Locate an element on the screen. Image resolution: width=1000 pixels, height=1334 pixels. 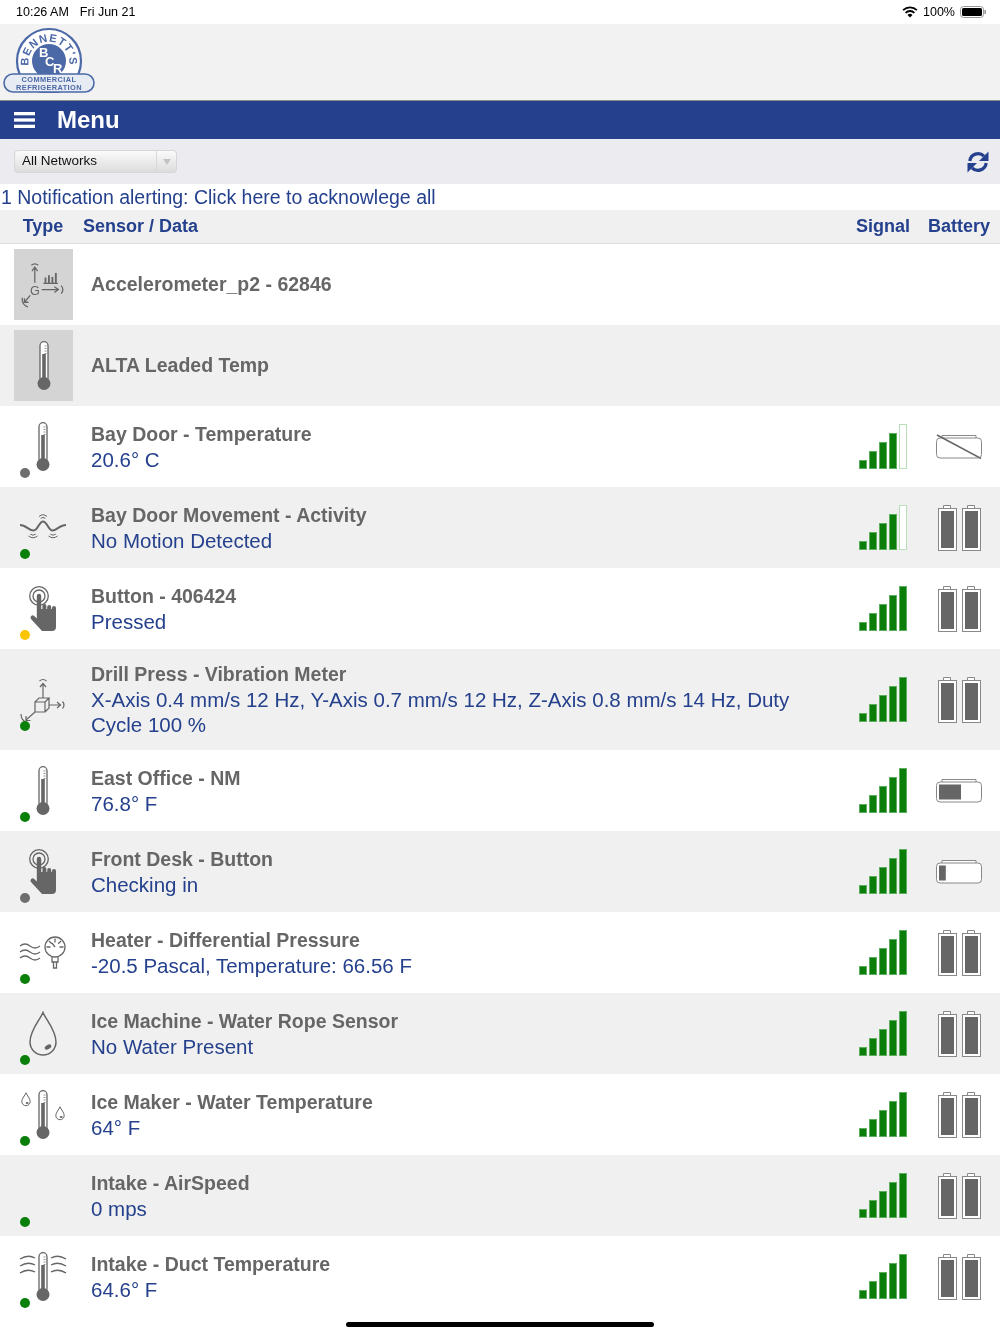
battery-icon is located at coordinates (973, 12).